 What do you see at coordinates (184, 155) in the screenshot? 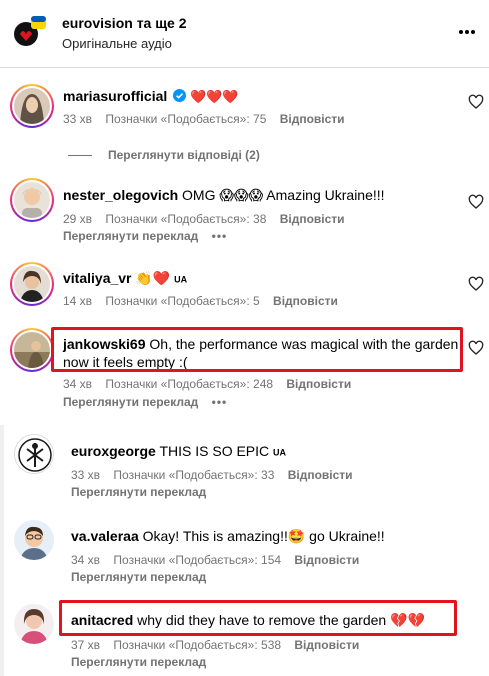
I see `view-replies-label: Переглянути відповіді (2)` at bounding box center [184, 155].